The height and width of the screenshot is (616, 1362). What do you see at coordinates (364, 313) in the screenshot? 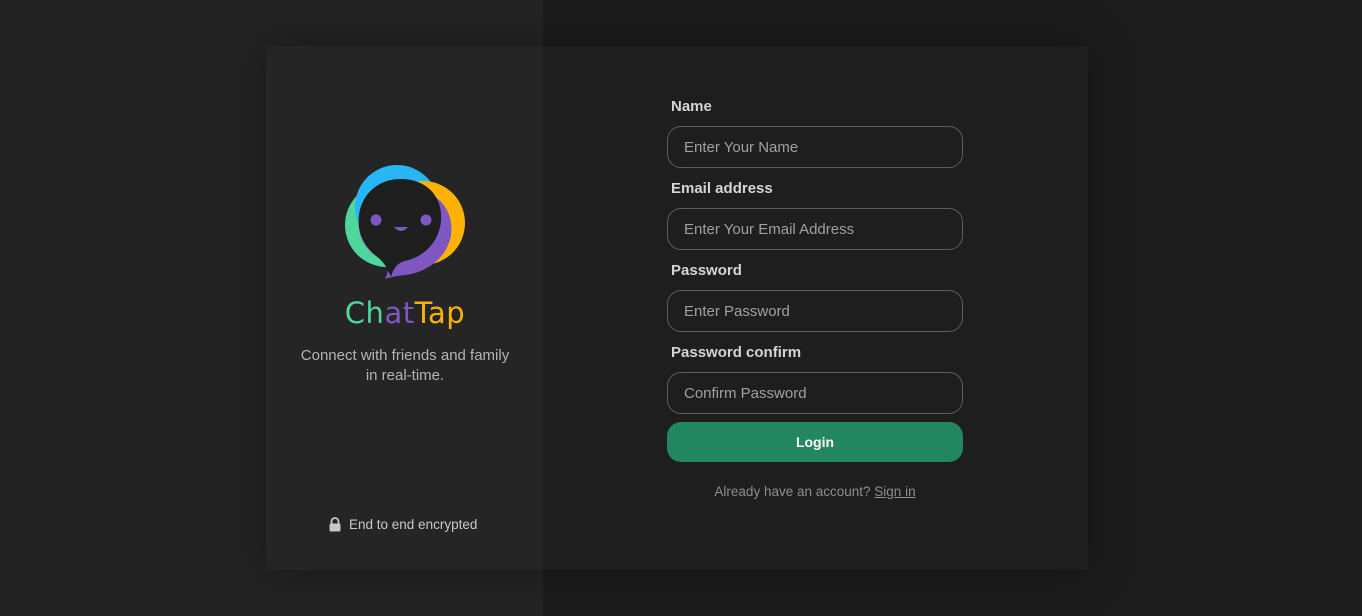
I see `brand-name-part-1: Ch` at bounding box center [364, 313].